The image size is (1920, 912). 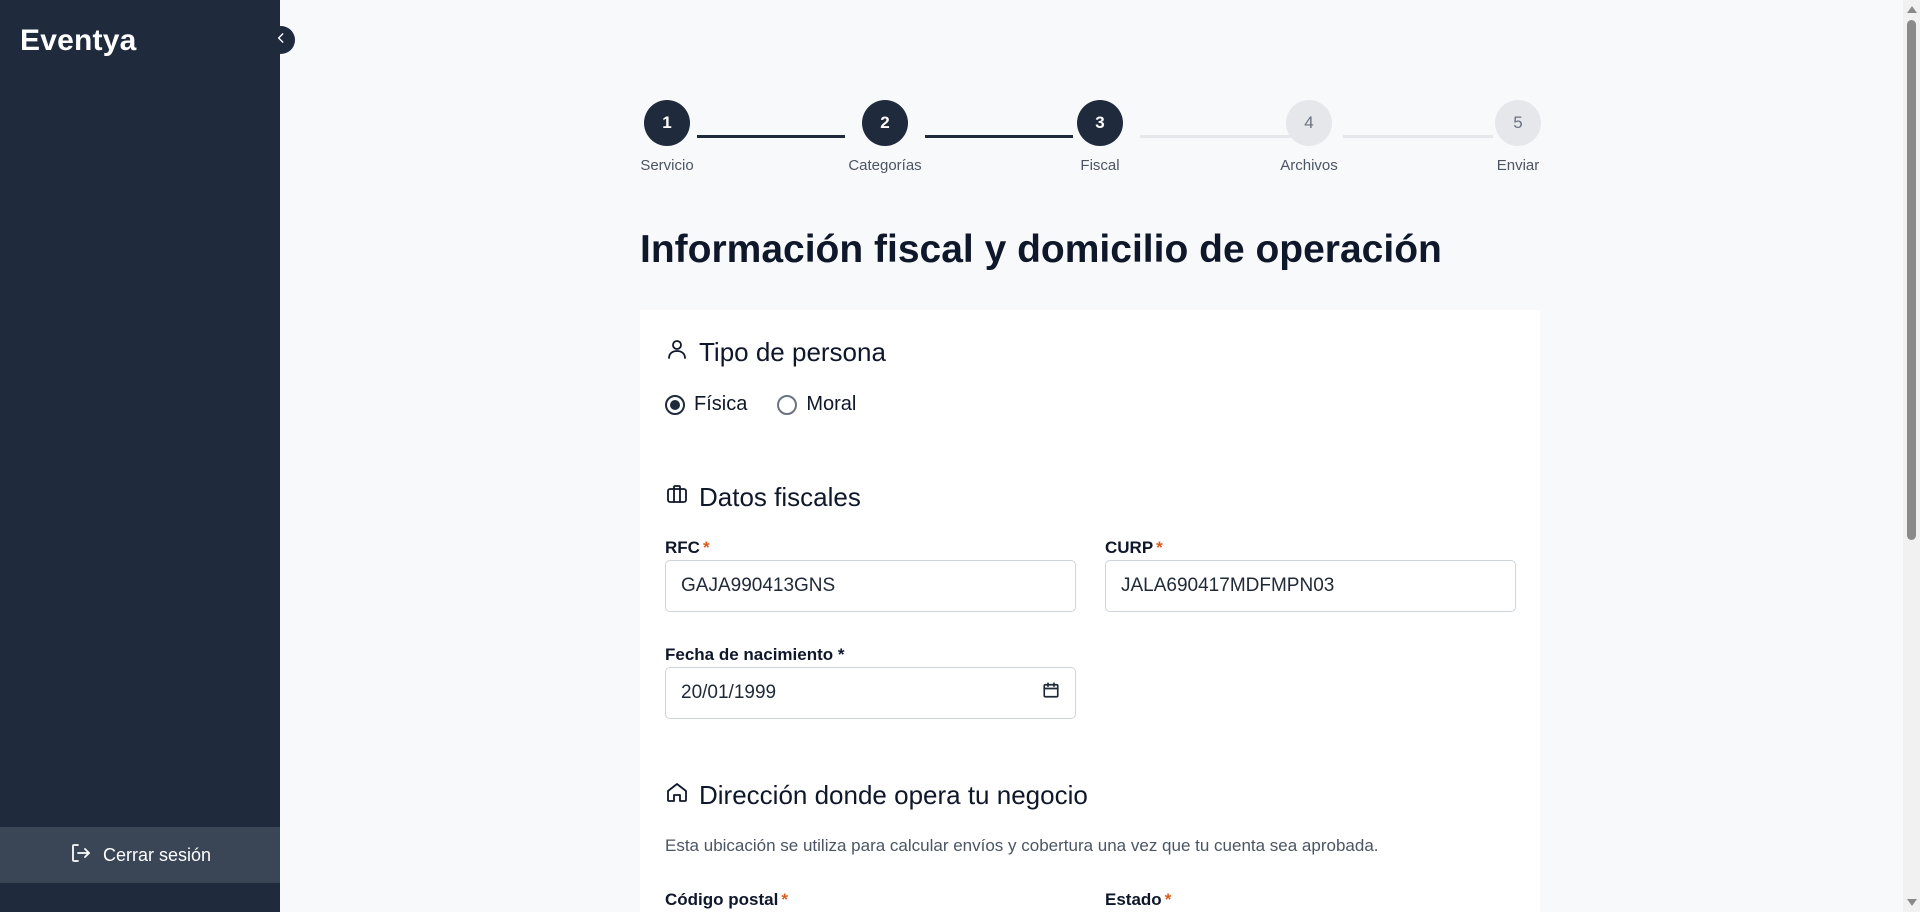 I want to click on user-icon, so click(x=677, y=352).